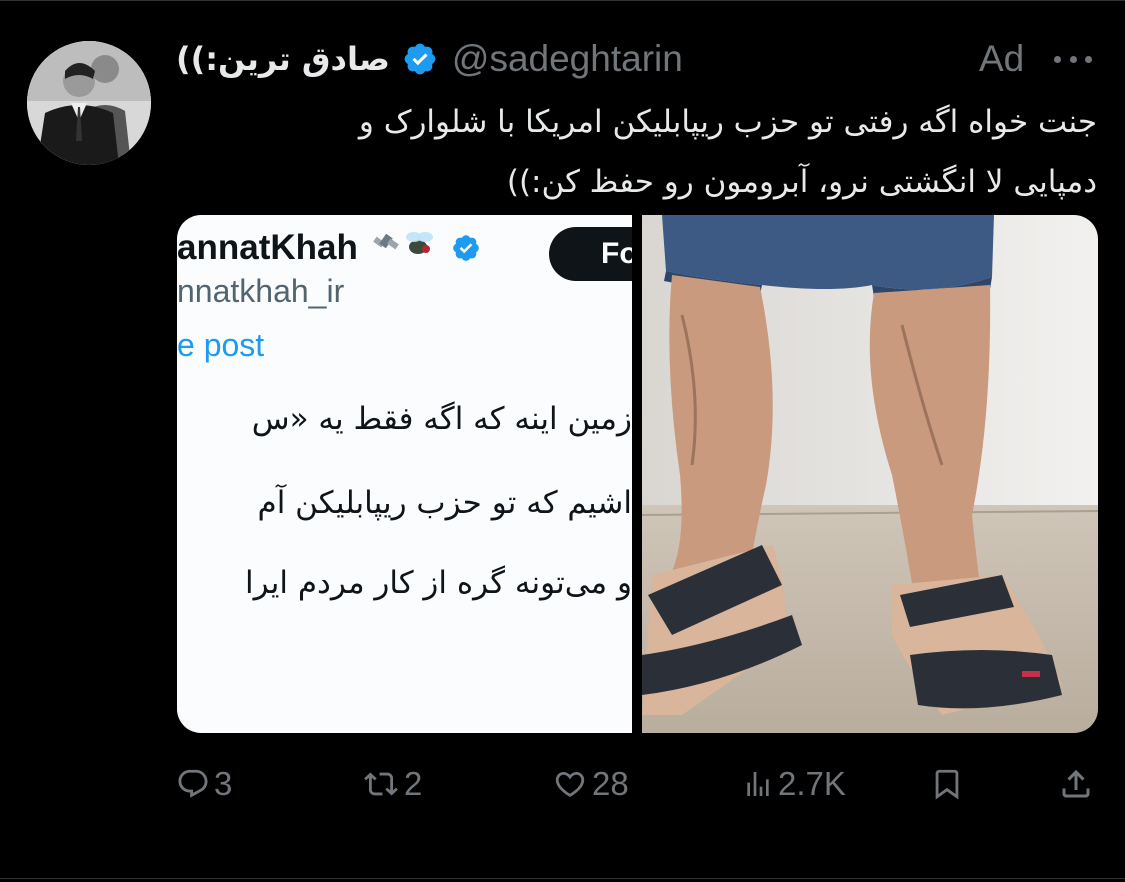 This screenshot has height=882, width=1125. Describe the element at coordinates (261, 291) in the screenshot. I see `embedded-handle: nnatkhah_ir` at that location.